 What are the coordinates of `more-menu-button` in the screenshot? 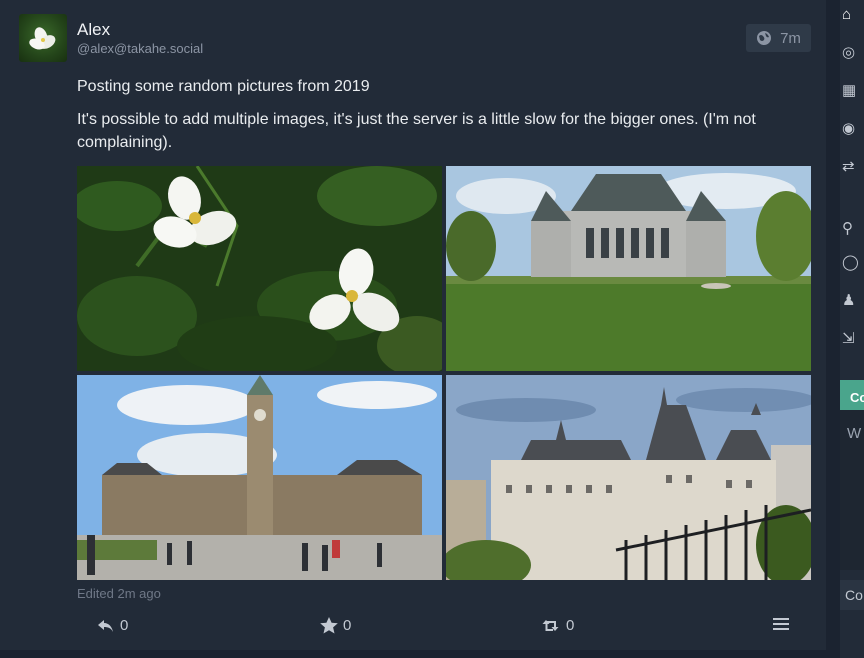 It's located at (781, 624).